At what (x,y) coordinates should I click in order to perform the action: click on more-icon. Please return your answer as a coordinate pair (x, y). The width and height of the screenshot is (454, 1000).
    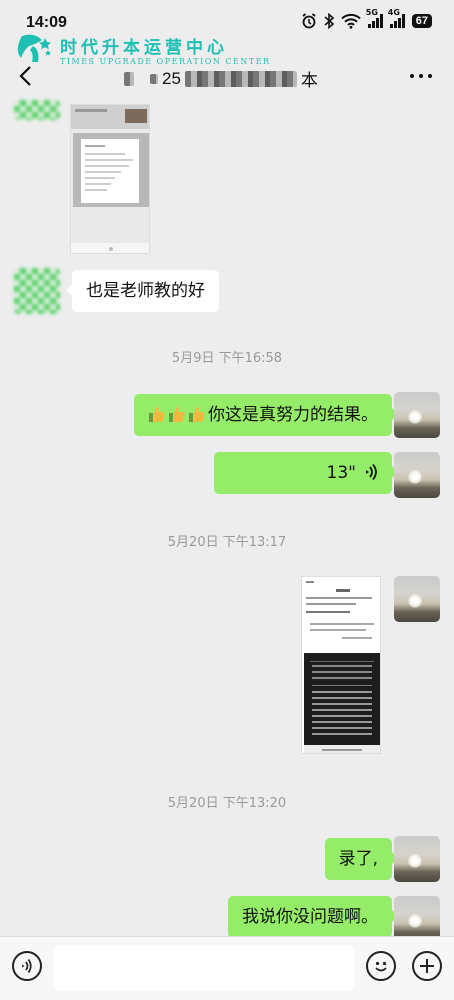
    Looking at the image, I should click on (421, 77).